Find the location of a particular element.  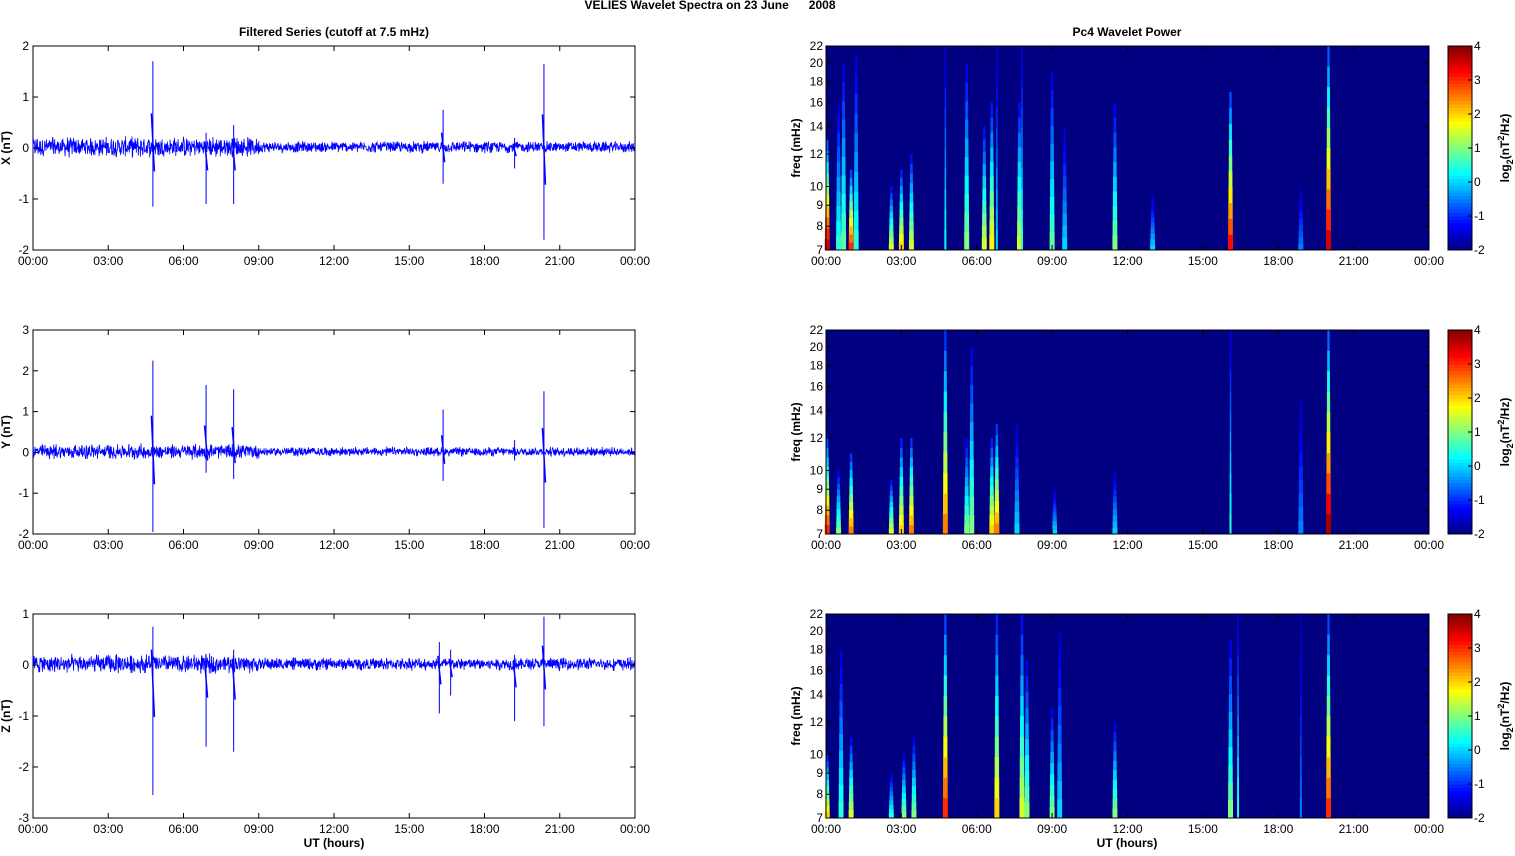

colorbar-tick-label: 2 is located at coordinates (1477, 114).